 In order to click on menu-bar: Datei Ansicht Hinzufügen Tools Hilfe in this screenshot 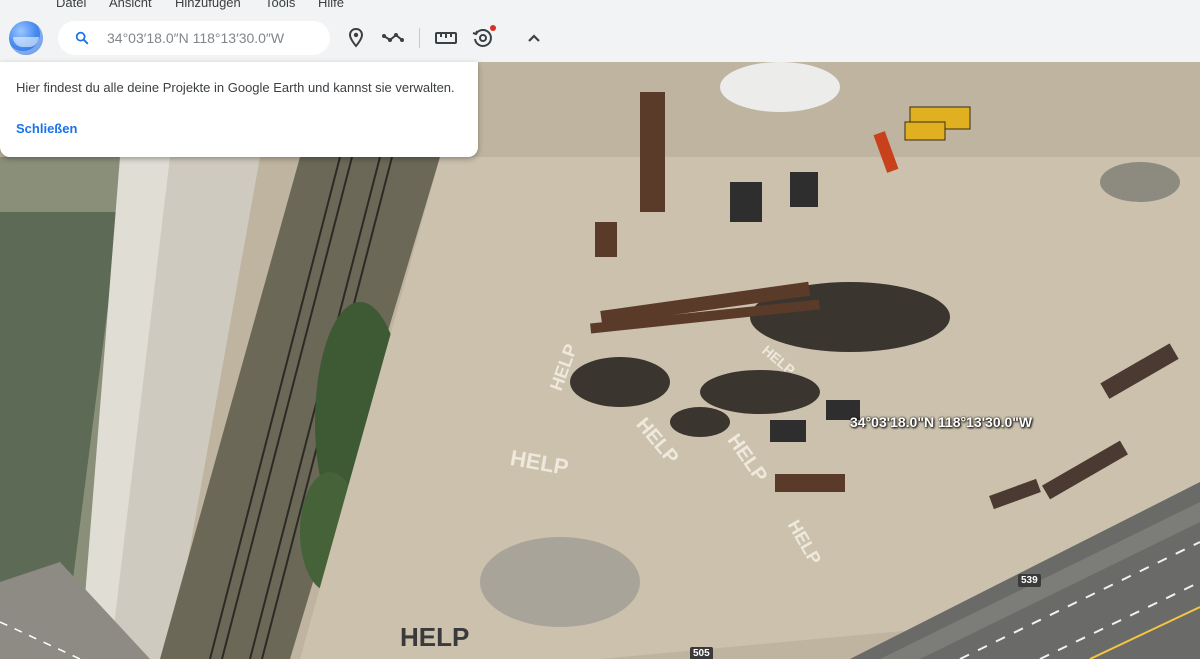, I will do `click(600, 7)`.